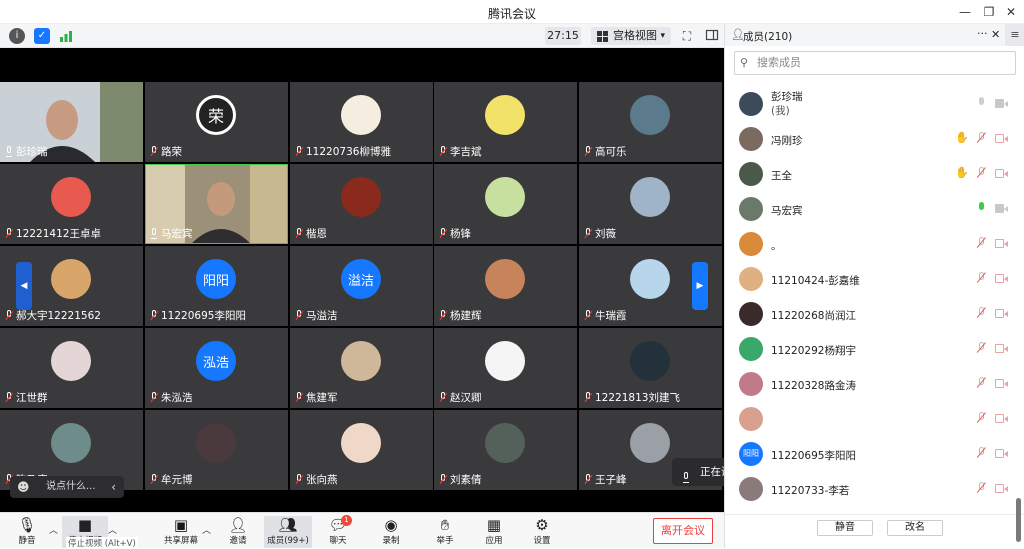 This screenshot has width=1024, height=549. I want to click on members-button: 👥︎ 成员(99+), so click(288, 532).